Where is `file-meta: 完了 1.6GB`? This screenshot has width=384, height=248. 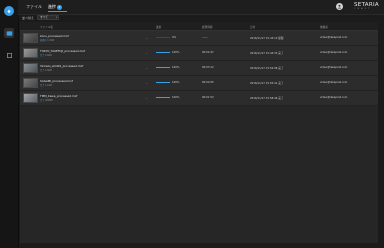
file-meta: 完了 1.6GB is located at coordinates (46, 70).